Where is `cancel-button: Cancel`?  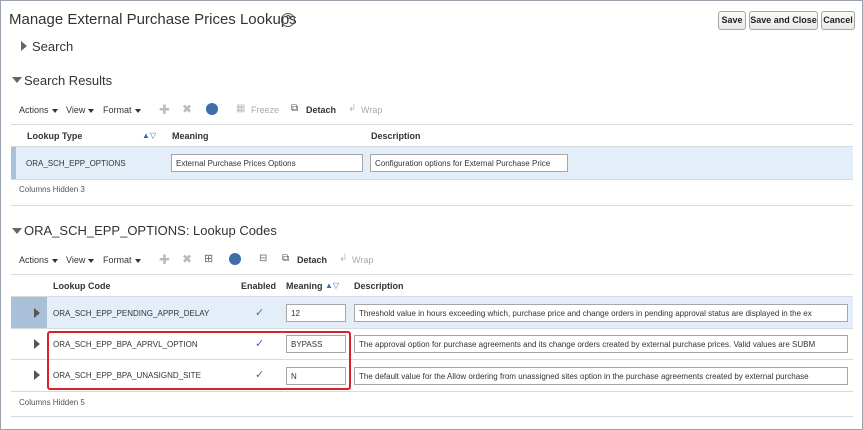
cancel-button: Cancel is located at coordinates (838, 20).